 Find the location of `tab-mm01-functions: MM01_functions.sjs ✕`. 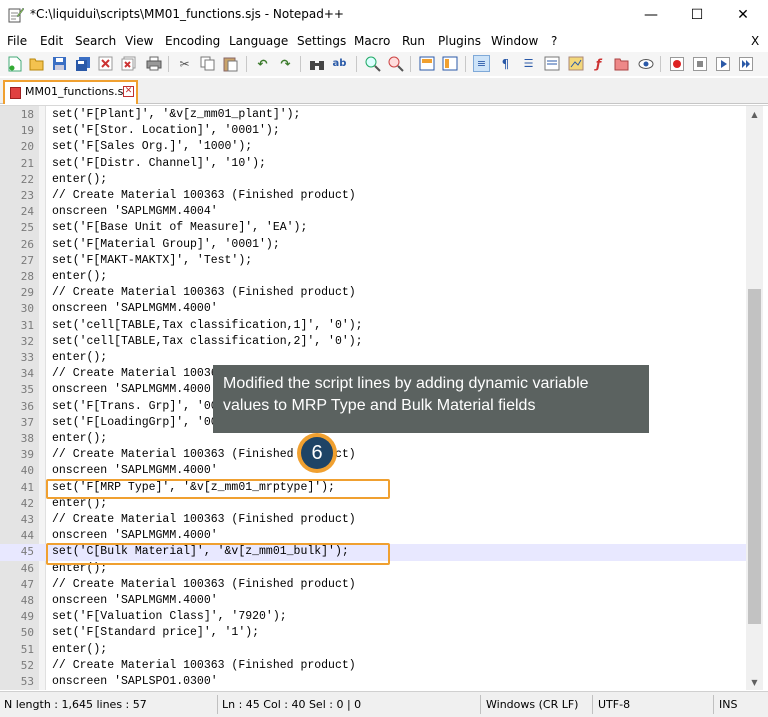

tab-mm01-functions: MM01_functions.sjs ✕ is located at coordinates (70, 92).